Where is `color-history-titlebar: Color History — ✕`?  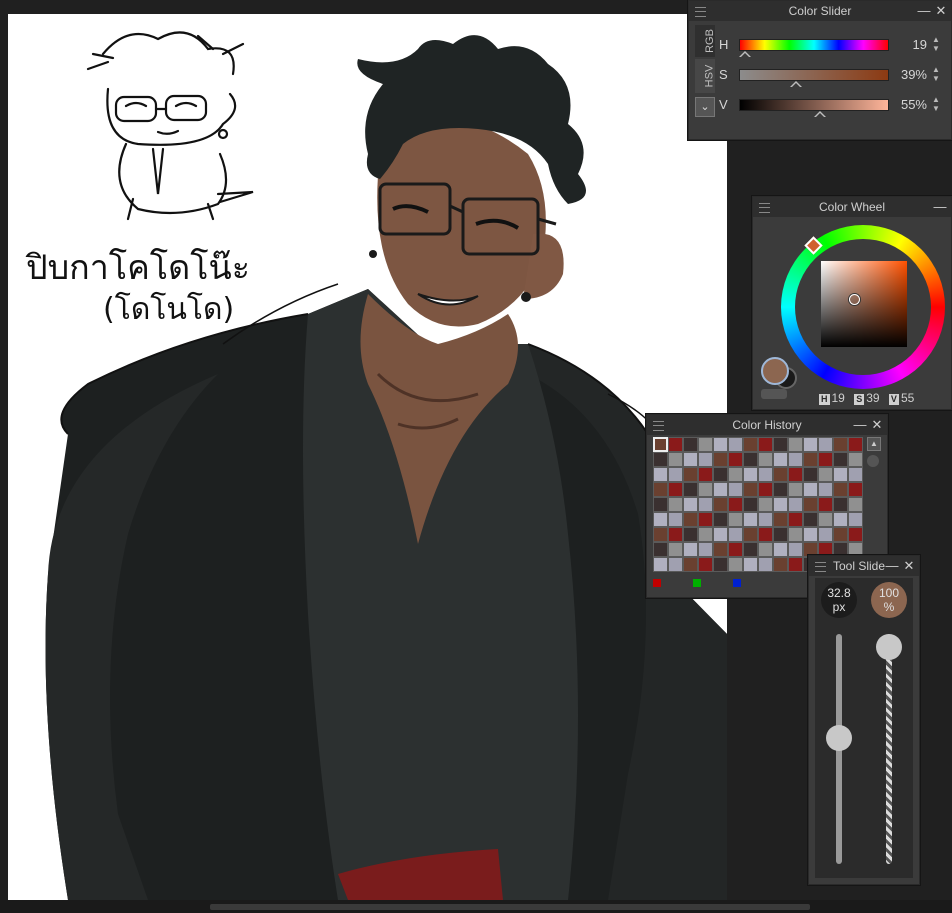 color-history-titlebar: Color History — ✕ is located at coordinates (767, 425).